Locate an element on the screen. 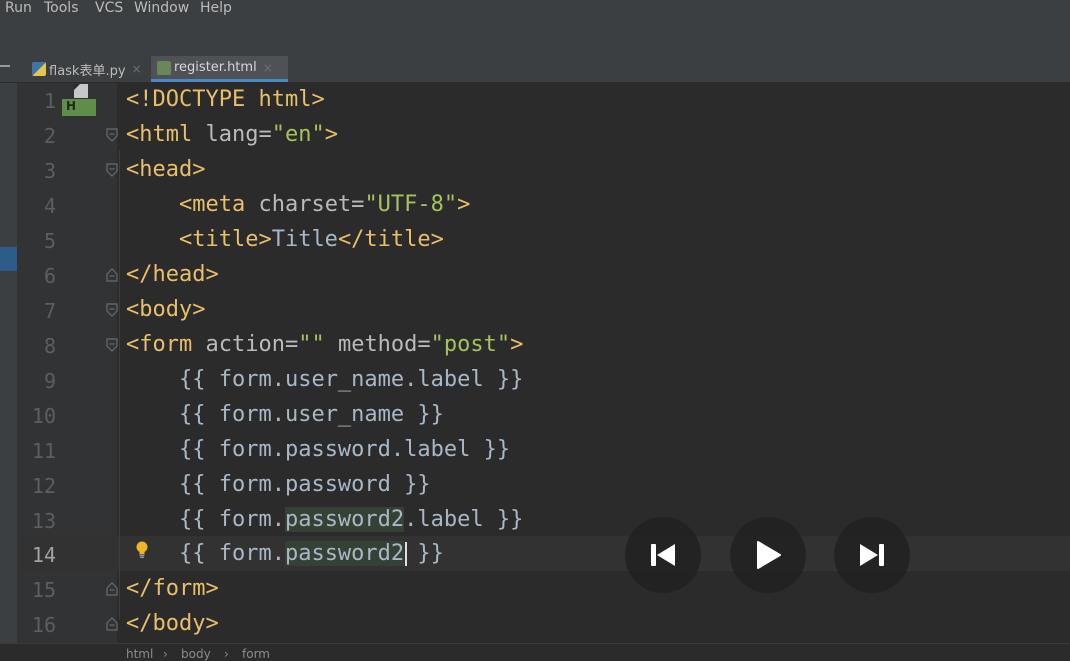 Image resolution: width=1070 pixels, height=661 pixels. code-line-12: {{ form.password }} is located at coordinates (278, 484).